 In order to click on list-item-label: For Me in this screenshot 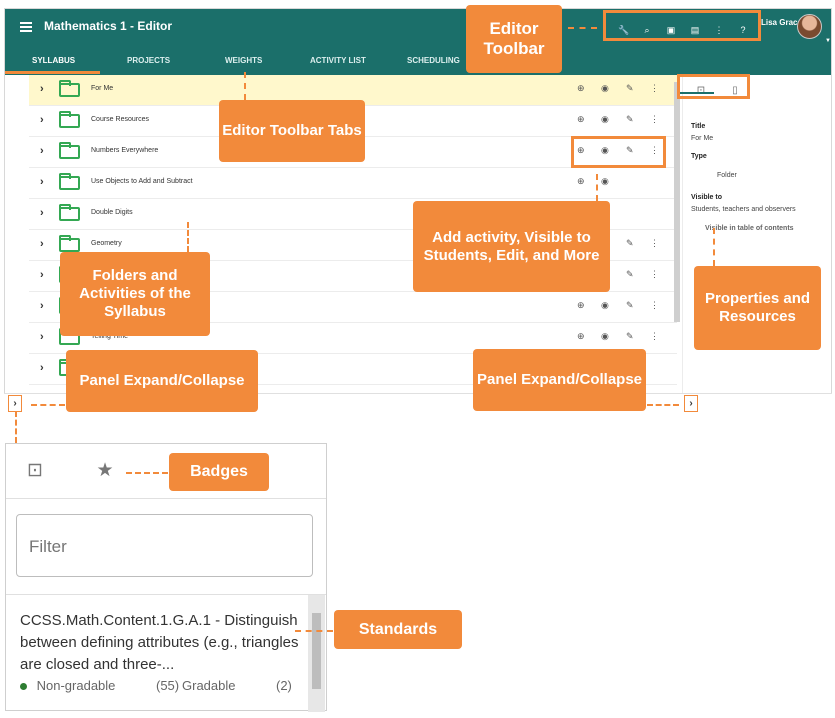, I will do `click(102, 88)`.